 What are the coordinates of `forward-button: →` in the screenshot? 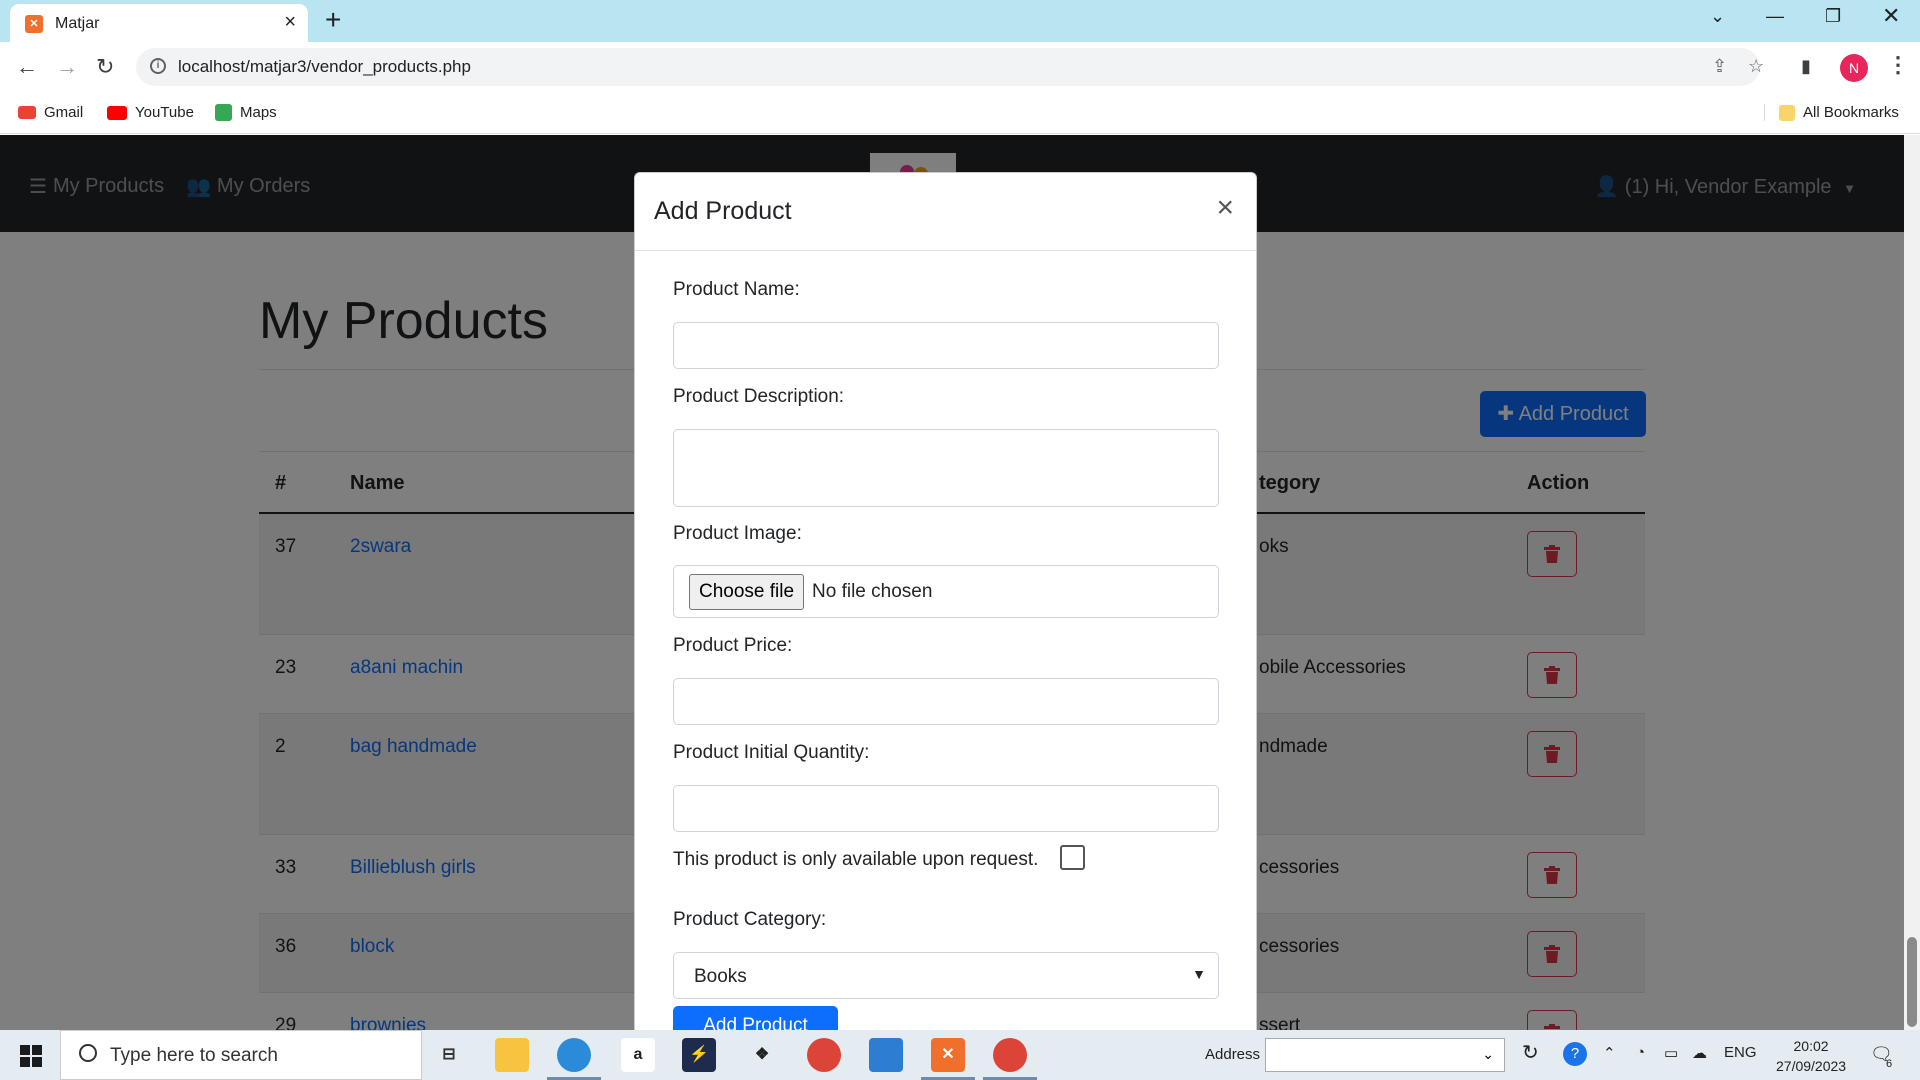 It's located at (67, 67).